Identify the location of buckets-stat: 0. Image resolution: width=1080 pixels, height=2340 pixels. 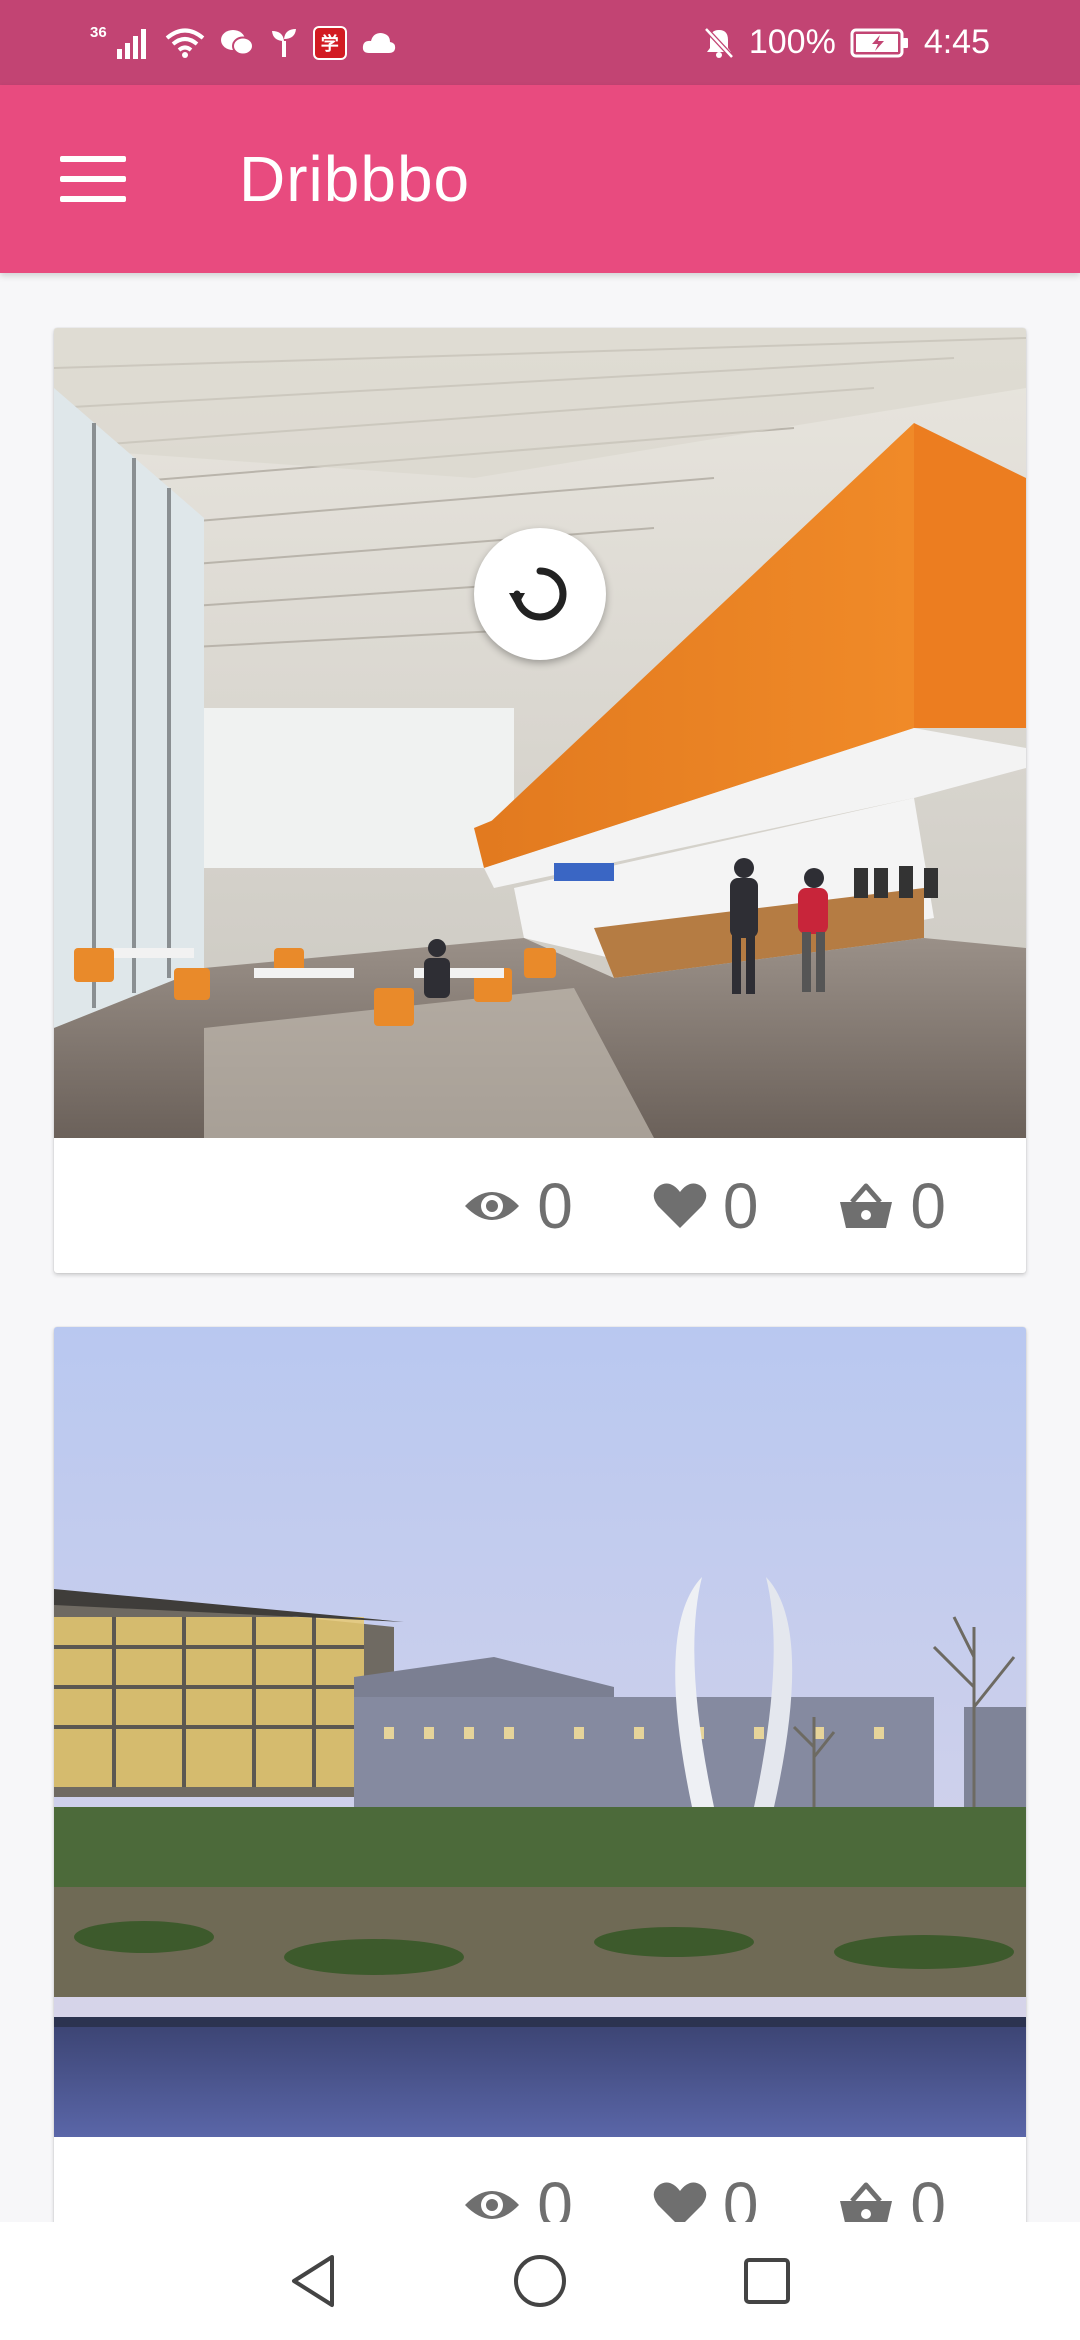
(892, 1206).